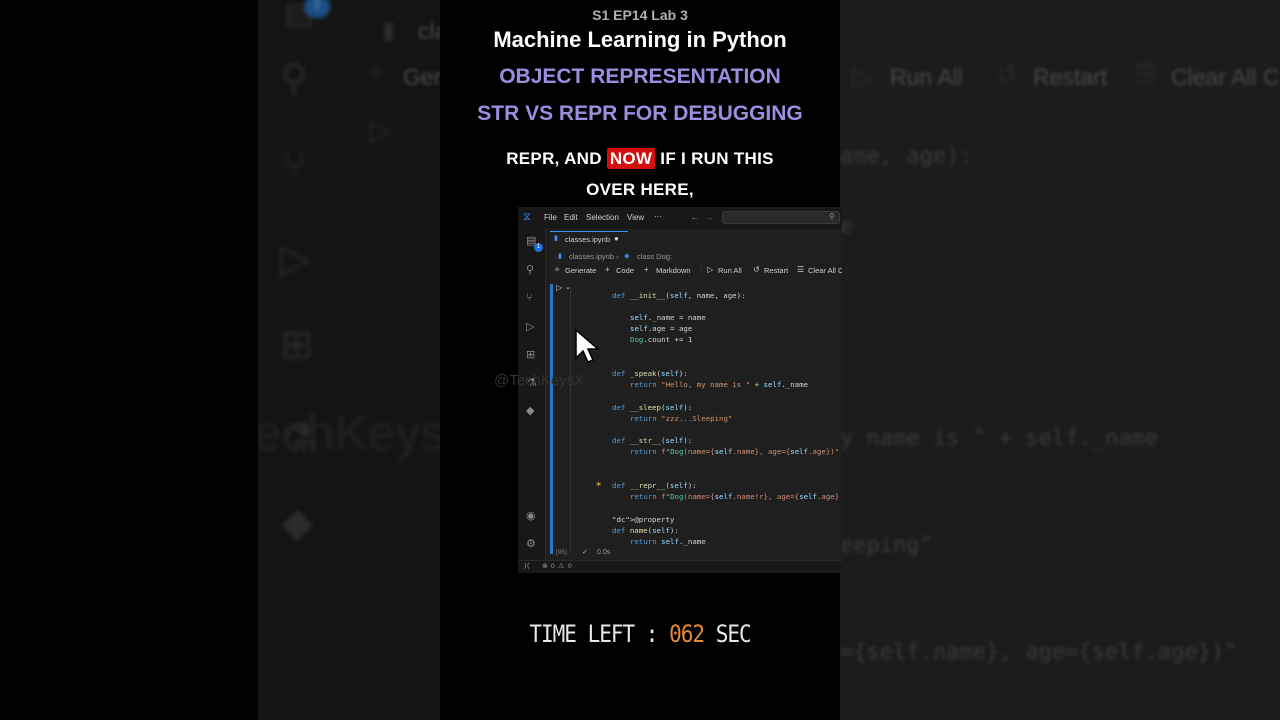 The height and width of the screenshot is (720, 1280). Describe the element at coordinates (550, 217) in the screenshot. I see `menu-file: File` at that location.